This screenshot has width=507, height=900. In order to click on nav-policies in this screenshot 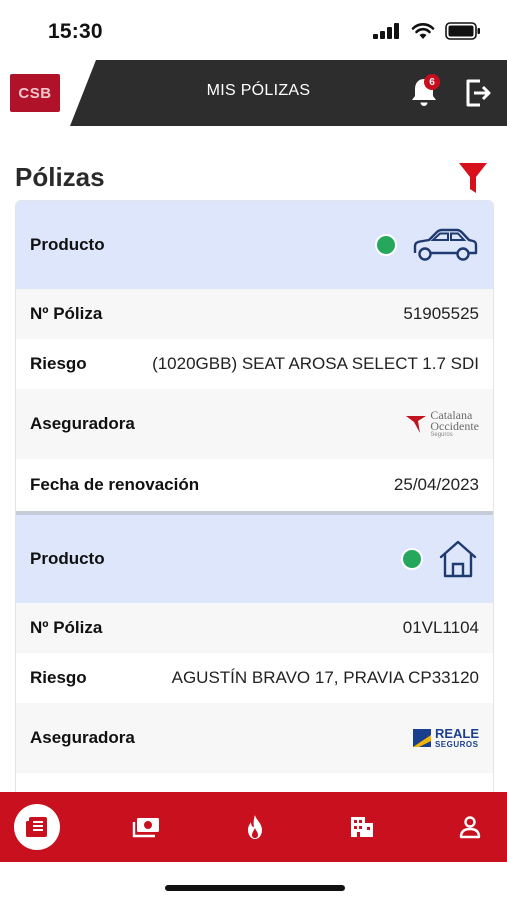, I will do `click(37, 827)`.